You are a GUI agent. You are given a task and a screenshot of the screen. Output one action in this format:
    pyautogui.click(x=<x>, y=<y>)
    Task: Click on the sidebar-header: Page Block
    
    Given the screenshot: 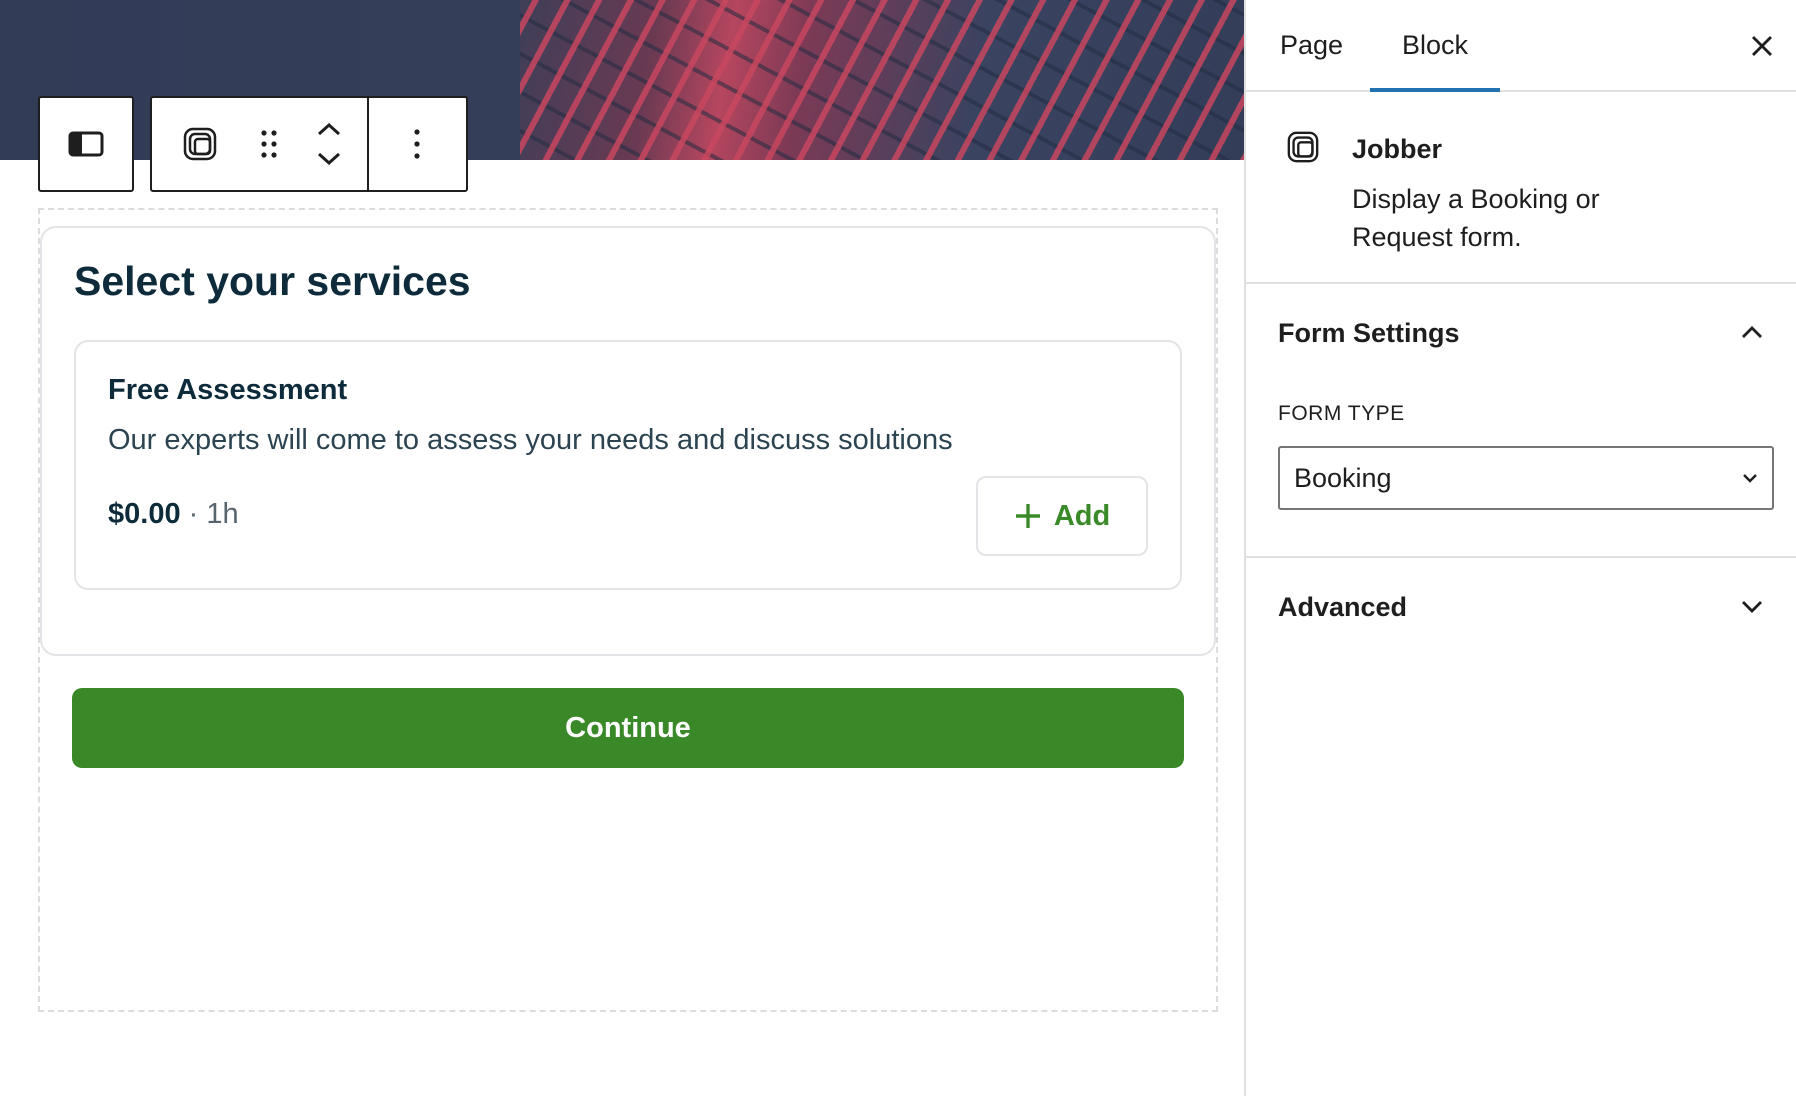 What is the action you would take?
    pyautogui.click(x=1521, y=46)
    